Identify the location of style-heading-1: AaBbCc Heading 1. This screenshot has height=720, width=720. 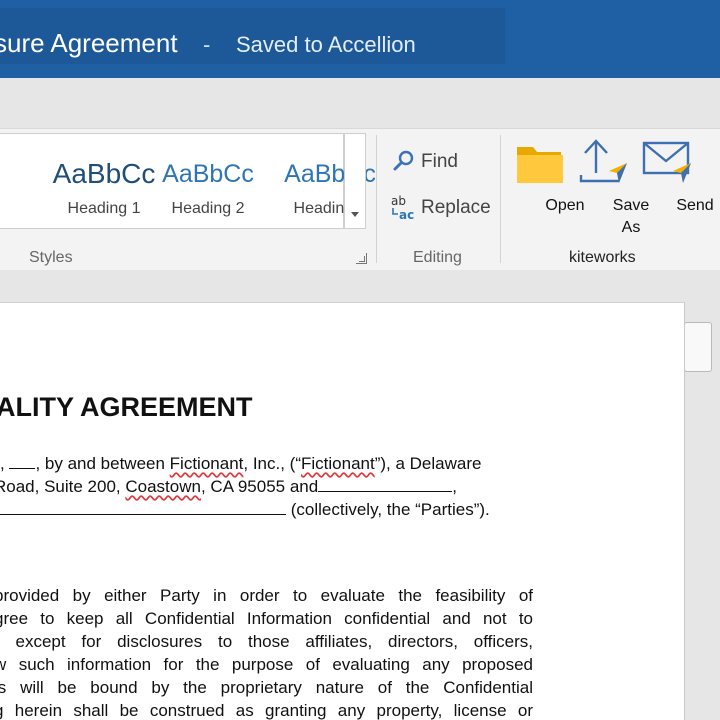
(78, 182).